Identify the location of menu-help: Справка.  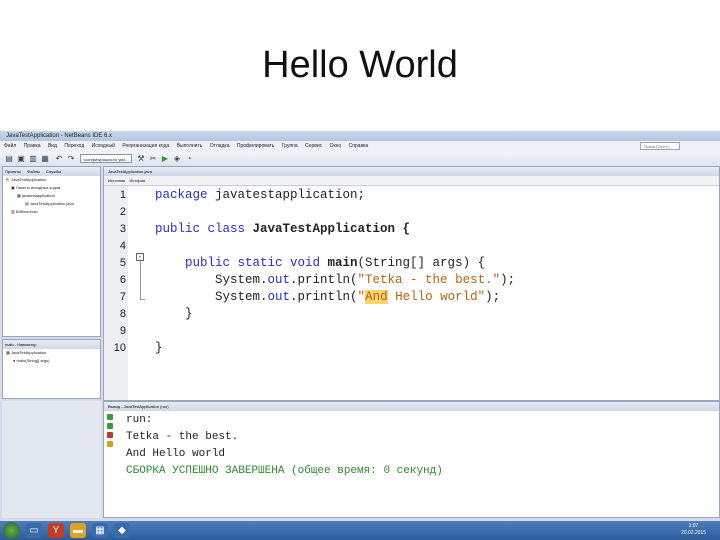
(359, 146).